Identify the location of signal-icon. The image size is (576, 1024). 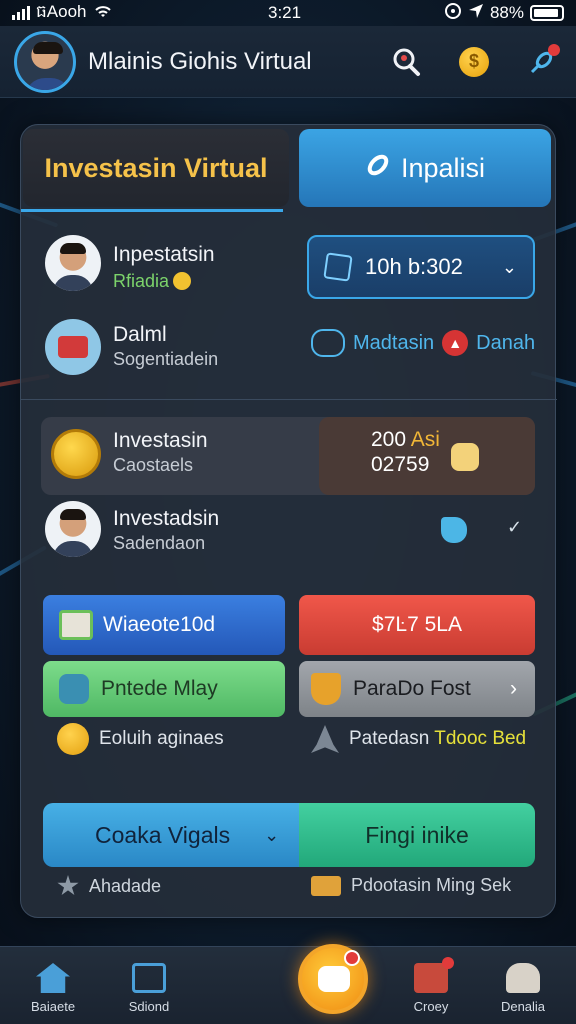
(21, 13).